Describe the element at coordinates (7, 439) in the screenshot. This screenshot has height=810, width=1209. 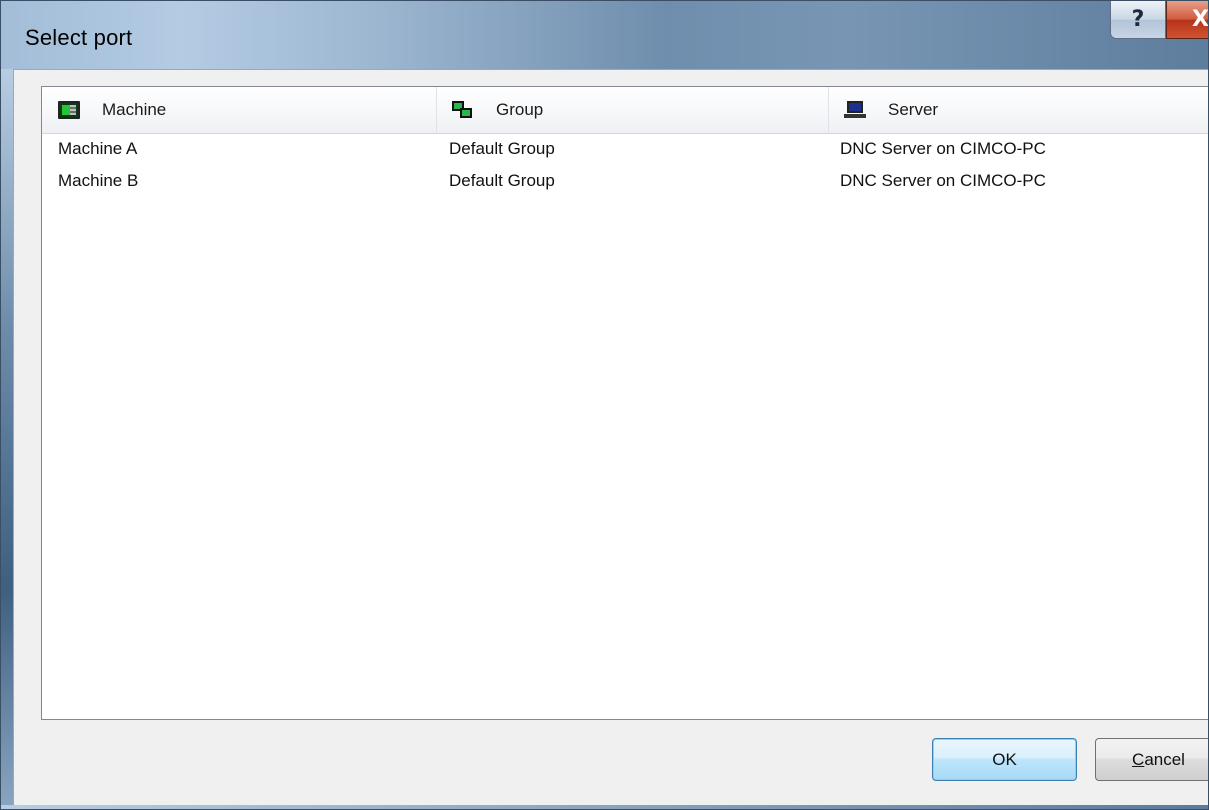
I see `window-frame-left` at that location.